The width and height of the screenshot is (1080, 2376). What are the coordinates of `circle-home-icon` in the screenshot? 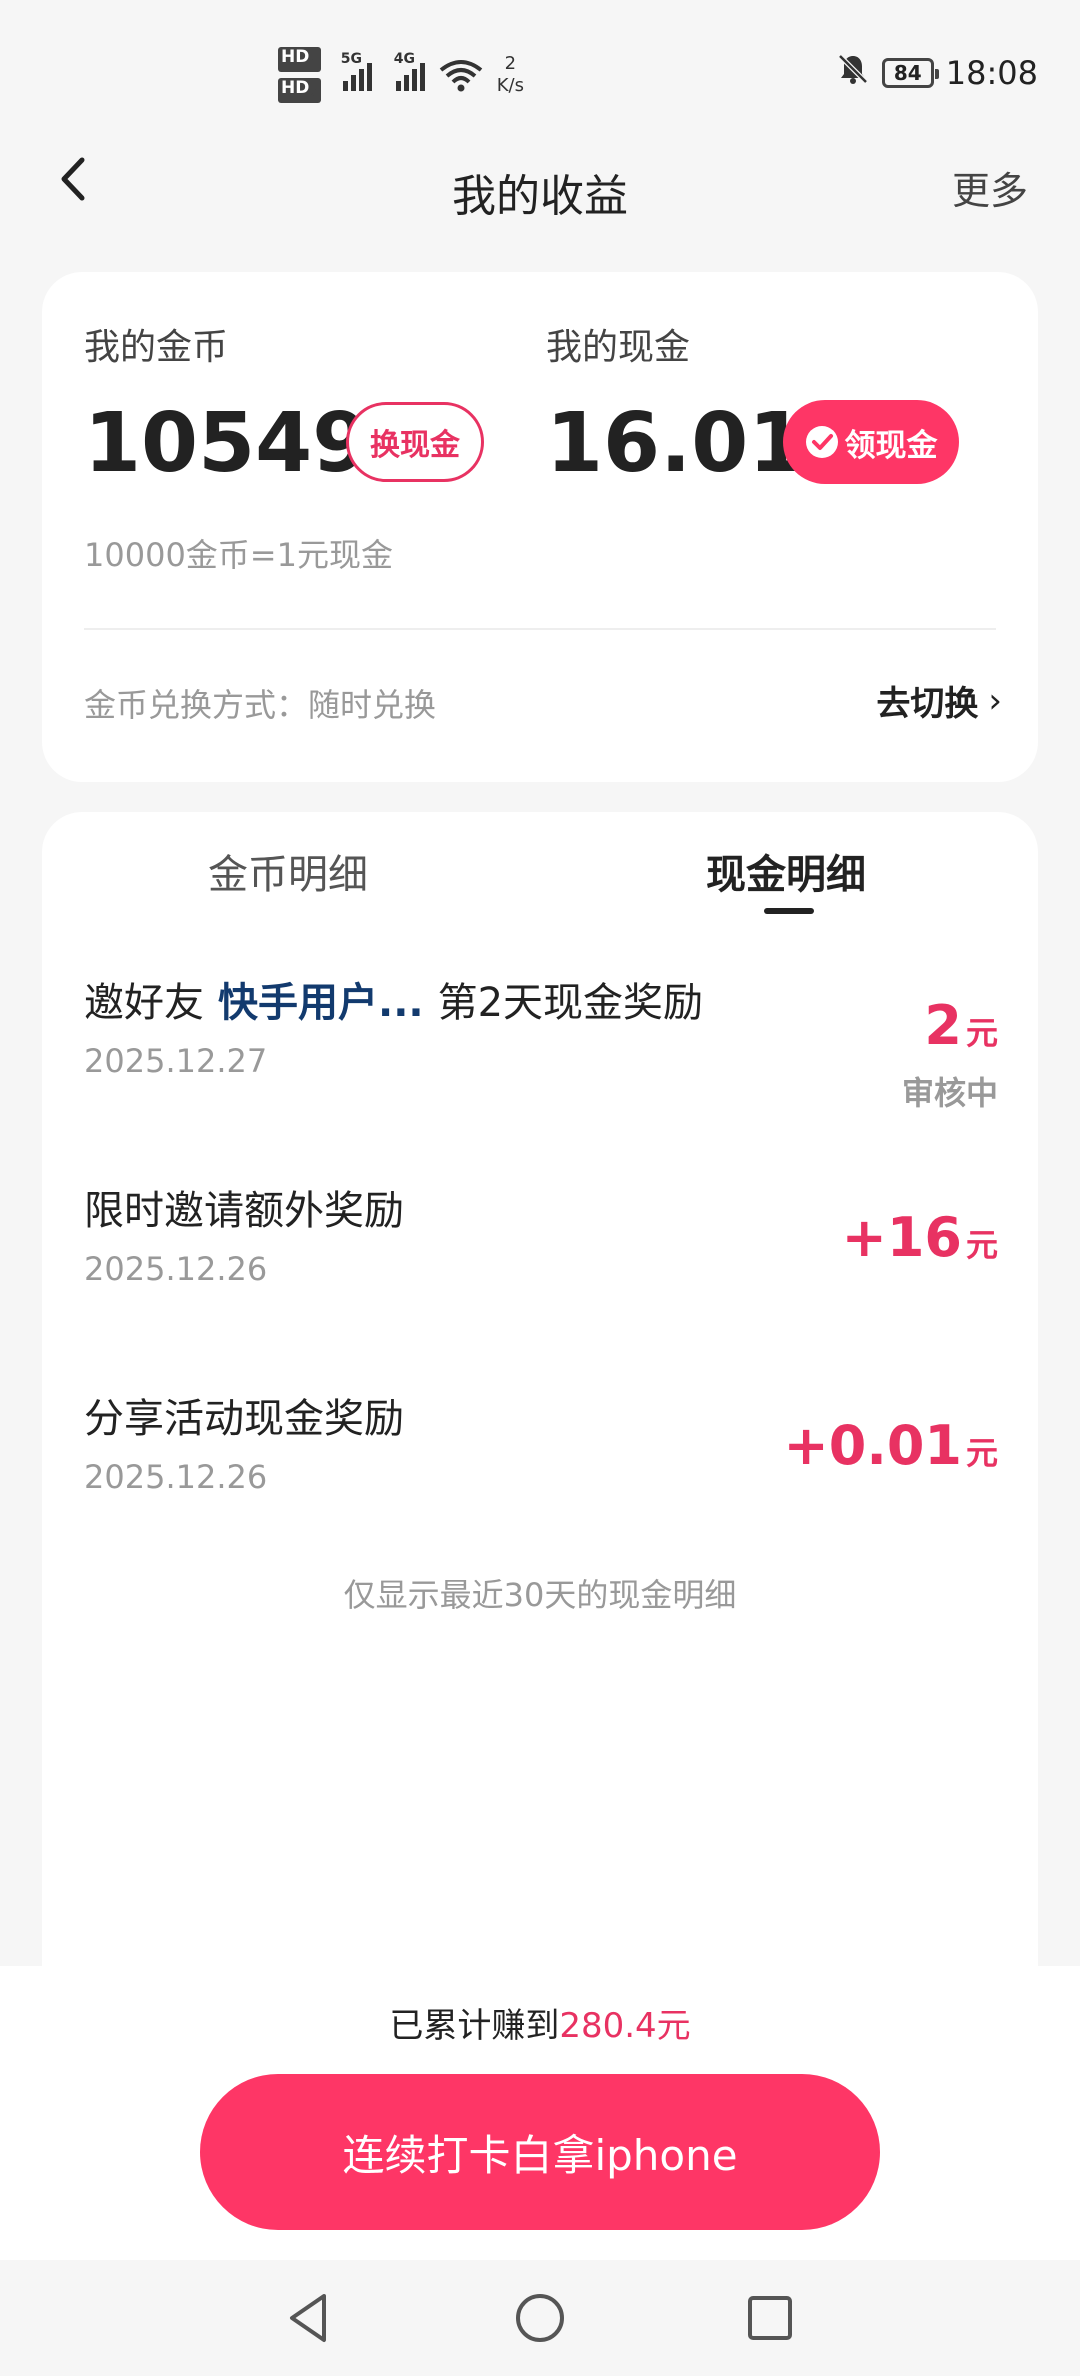 It's located at (540, 2318).